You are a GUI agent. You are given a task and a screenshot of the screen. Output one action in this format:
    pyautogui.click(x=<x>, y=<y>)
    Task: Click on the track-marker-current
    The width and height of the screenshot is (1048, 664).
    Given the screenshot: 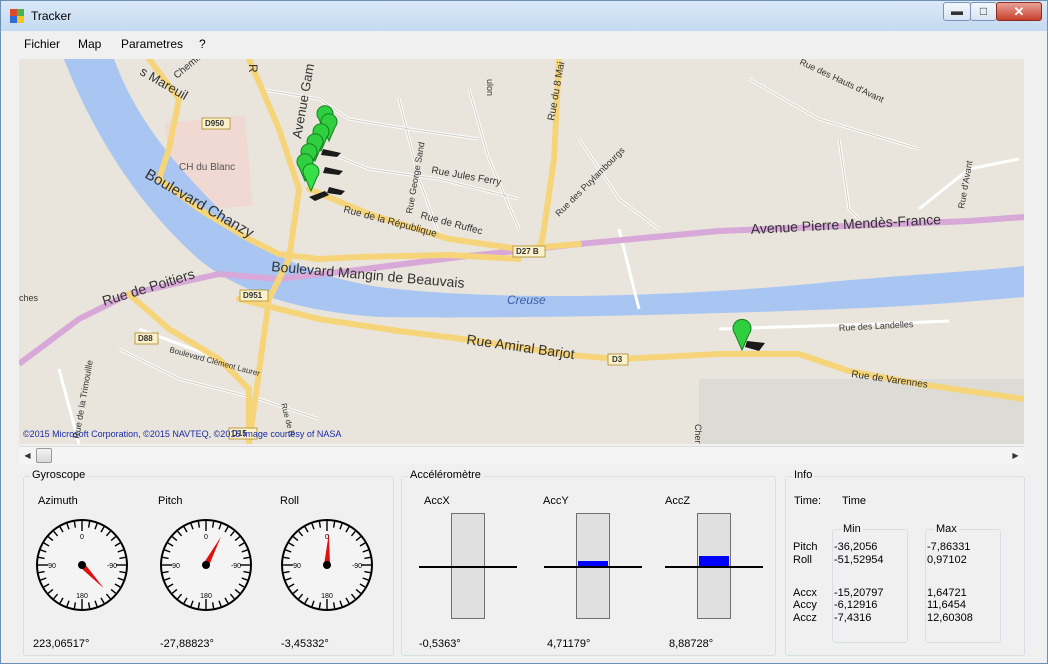 What is the action you would take?
    pyautogui.click(x=748, y=335)
    